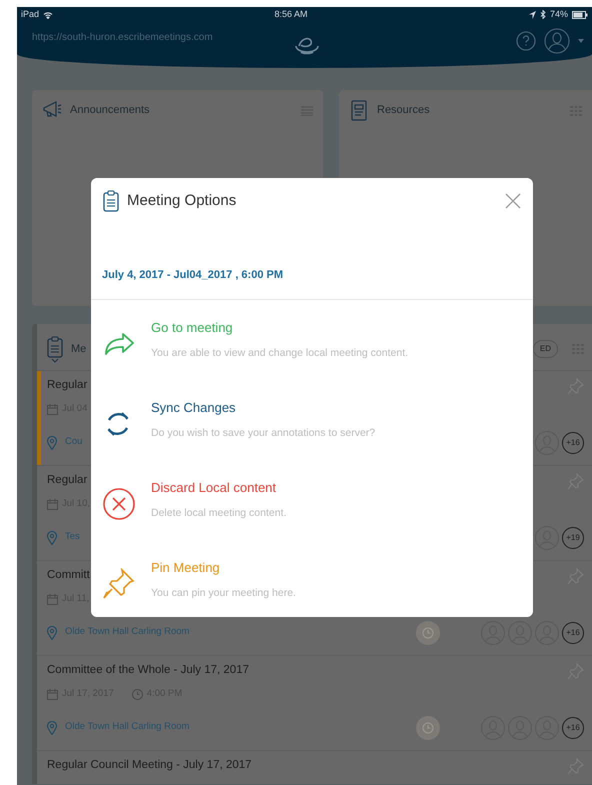  Describe the element at coordinates (263, 433) in the screenshot. I see `option-description: Do you wish to save your annotations to server?` at that location.